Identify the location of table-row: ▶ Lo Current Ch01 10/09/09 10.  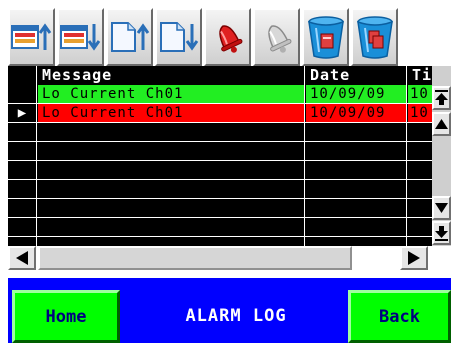
(220, 113).